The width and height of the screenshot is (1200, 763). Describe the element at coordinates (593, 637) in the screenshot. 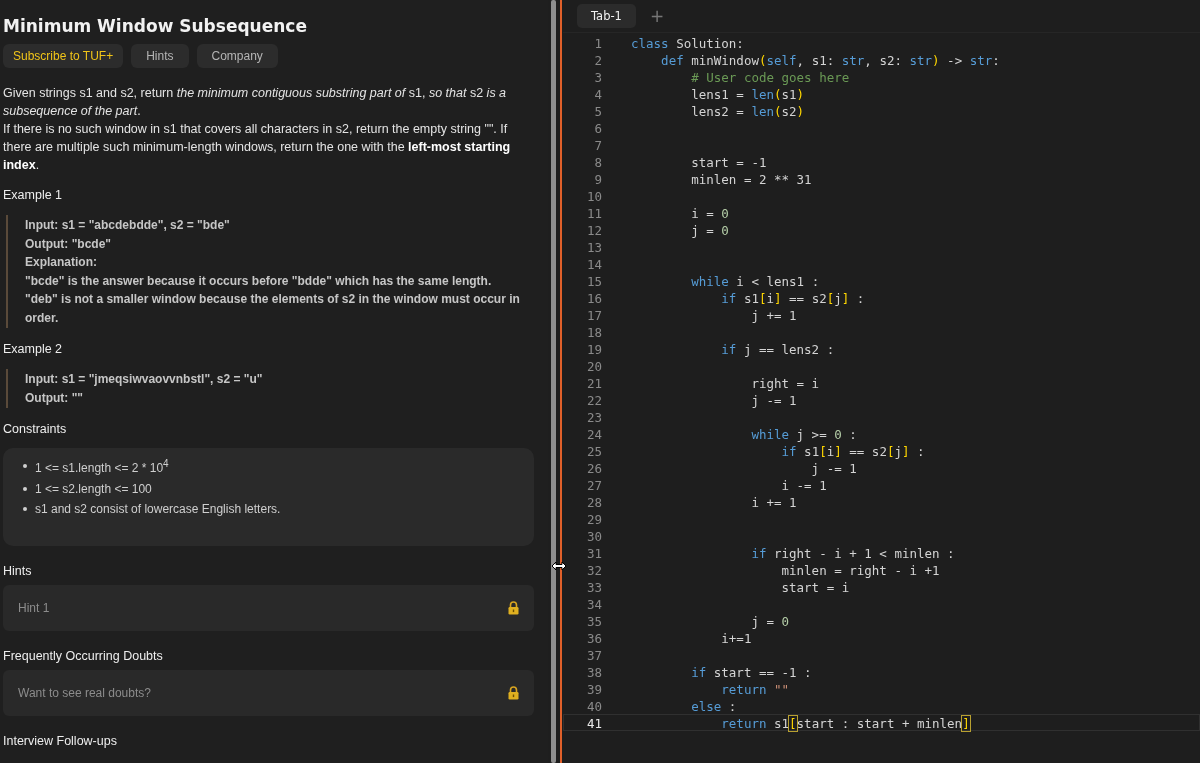

I see `line-number: 36` at that location.